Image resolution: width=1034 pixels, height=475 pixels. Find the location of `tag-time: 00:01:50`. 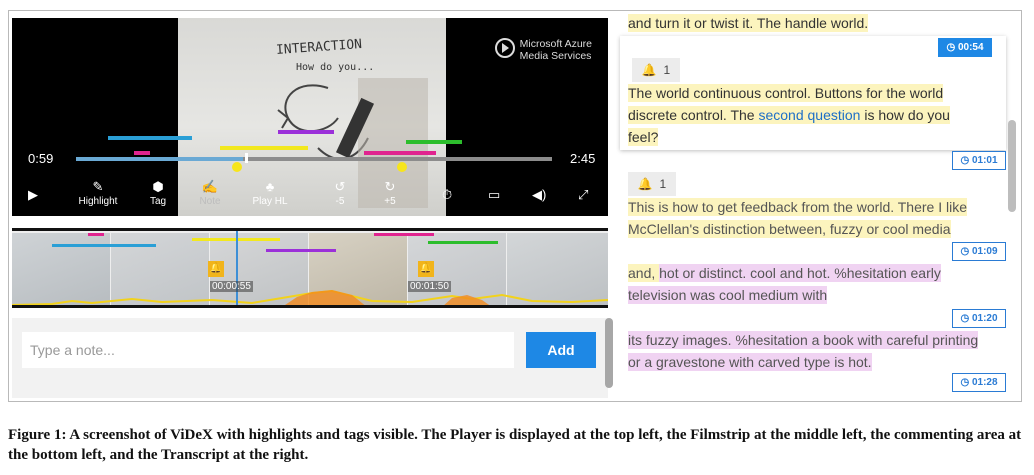

tag-time: 00:01:50 is located at coordinates (429, 286).